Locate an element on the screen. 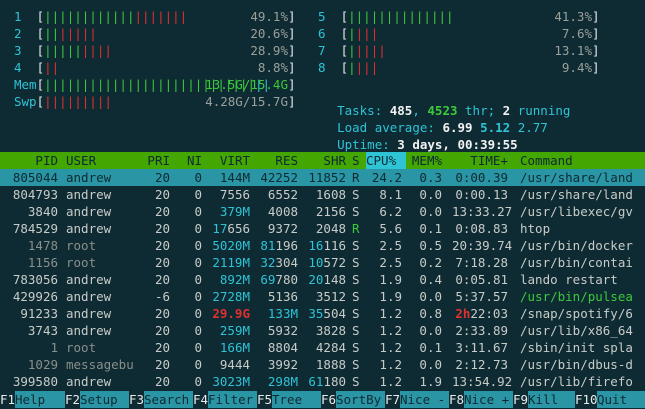 This screenshot has width=645, height=409. cpu-bars: |||||||||||||| is located at coordinates (401, 16).